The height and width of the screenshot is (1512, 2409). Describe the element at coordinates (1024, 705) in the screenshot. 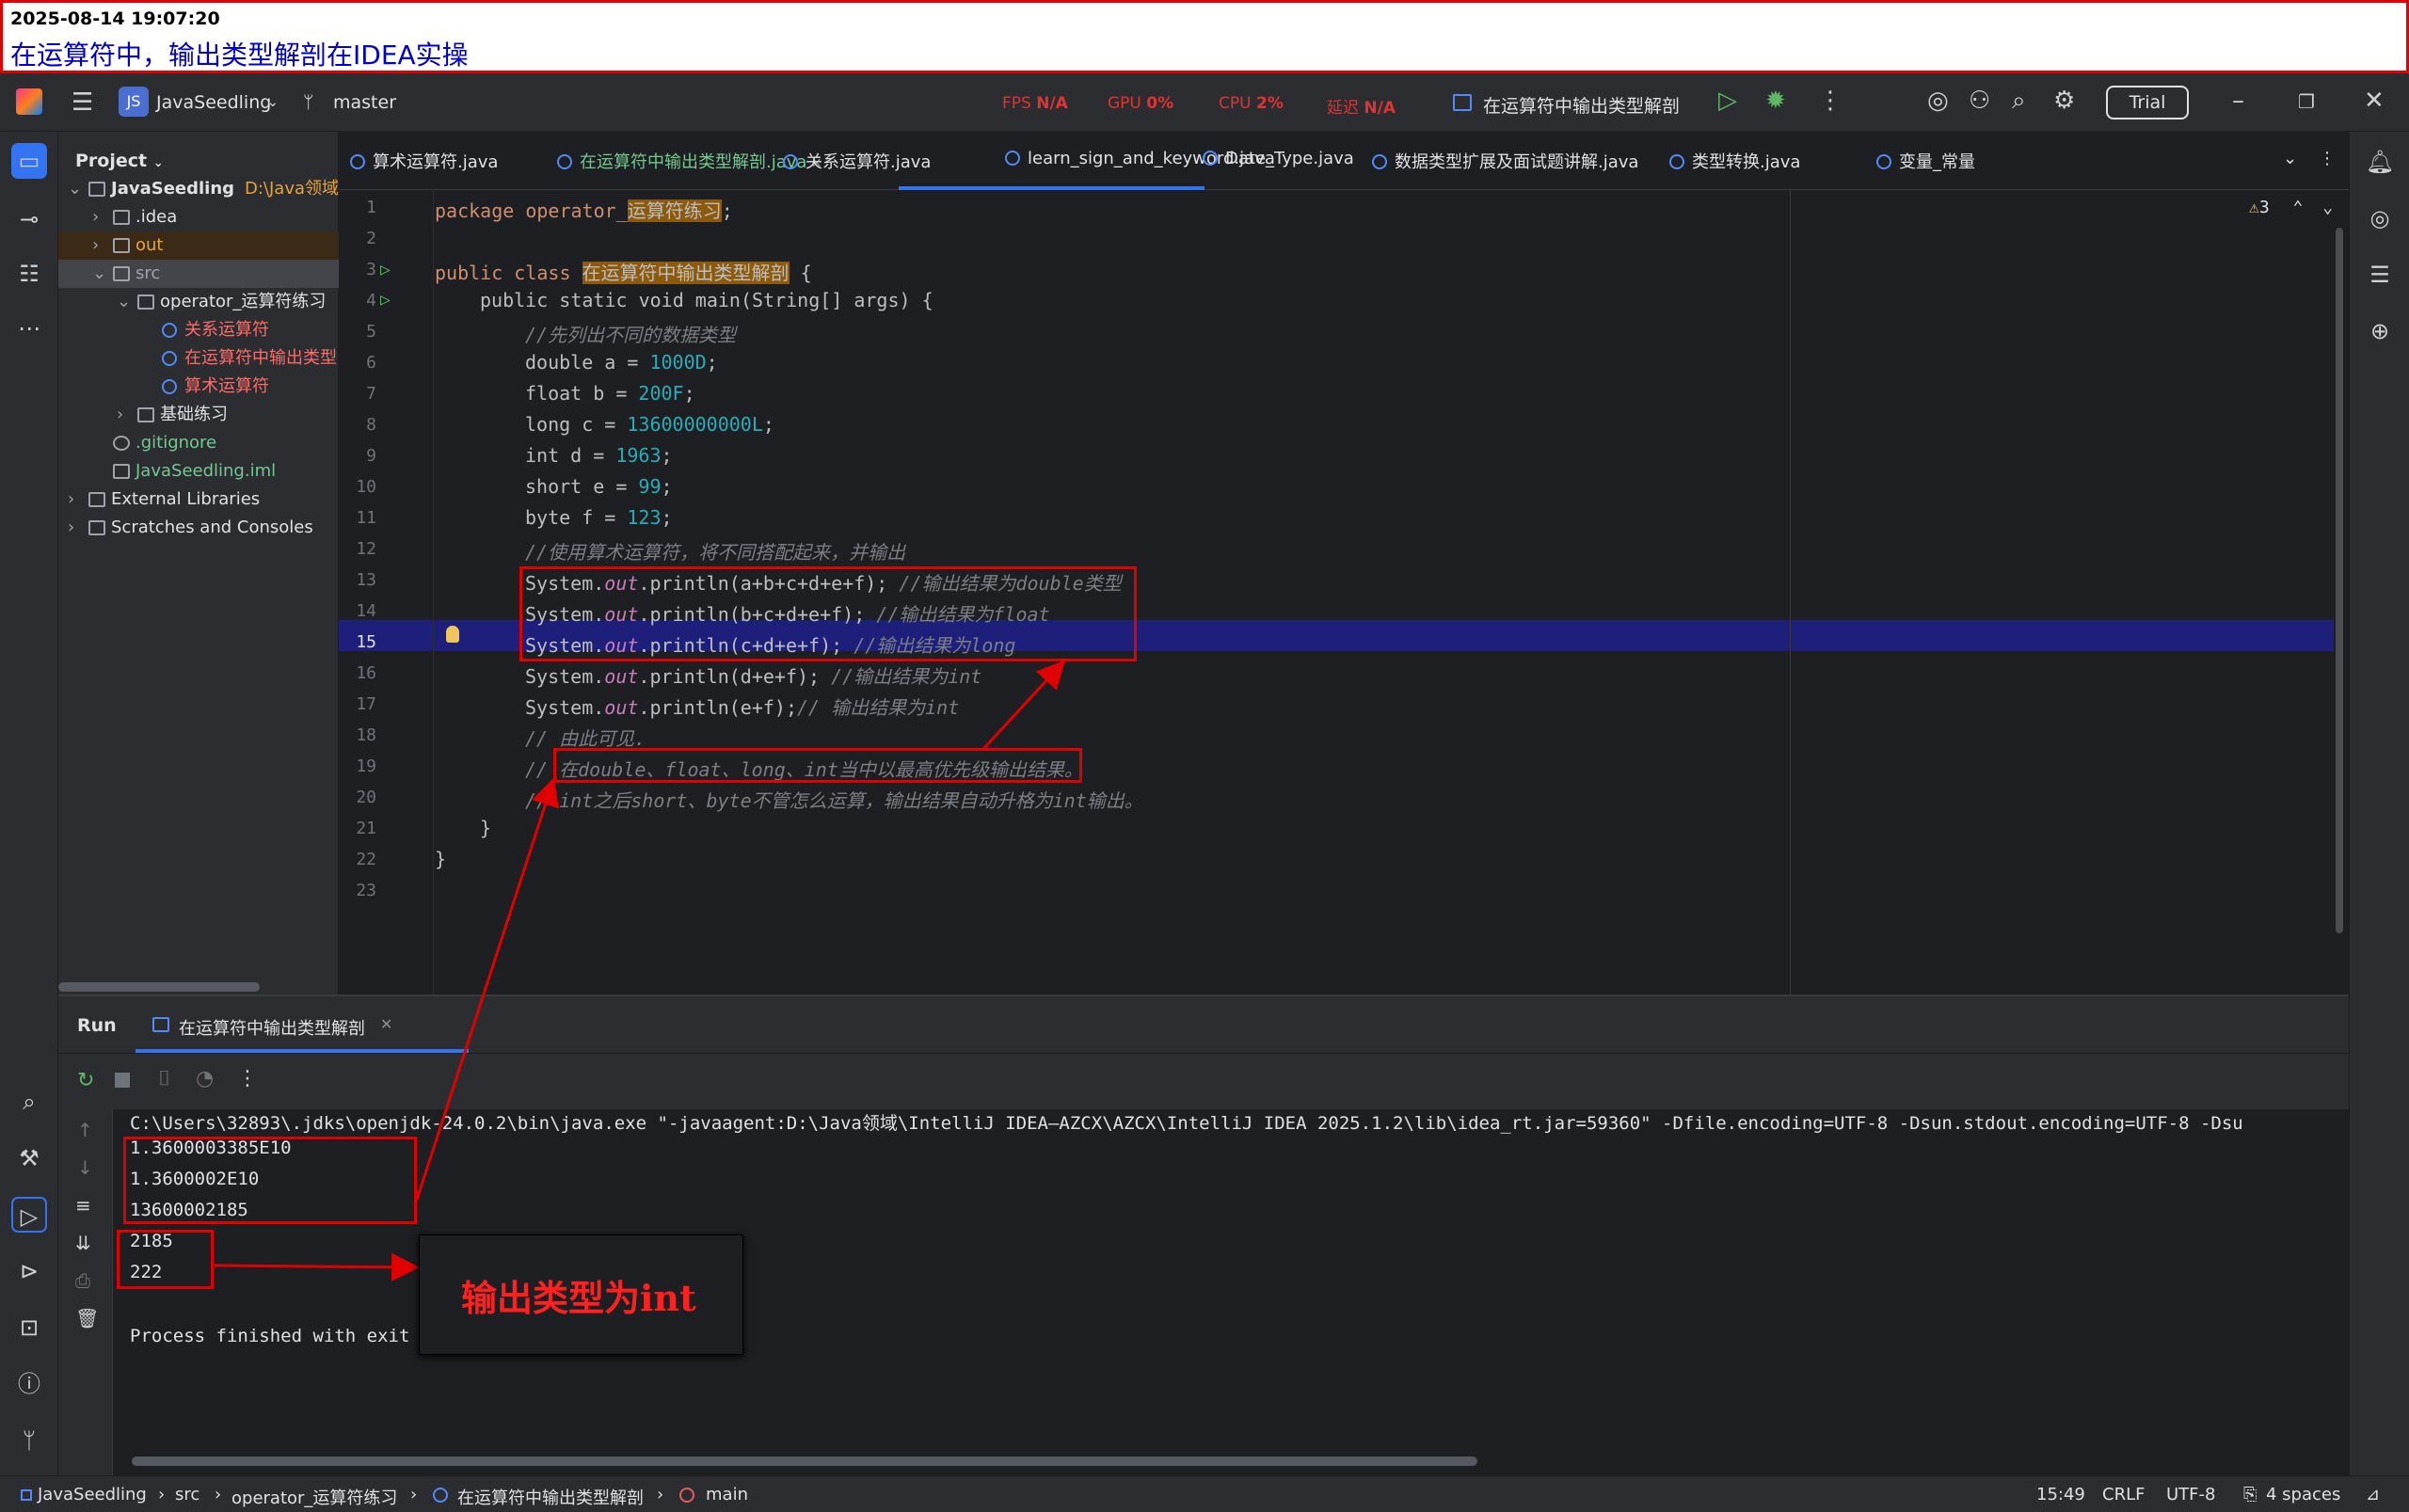

I see `arrow-to-code` at that location.